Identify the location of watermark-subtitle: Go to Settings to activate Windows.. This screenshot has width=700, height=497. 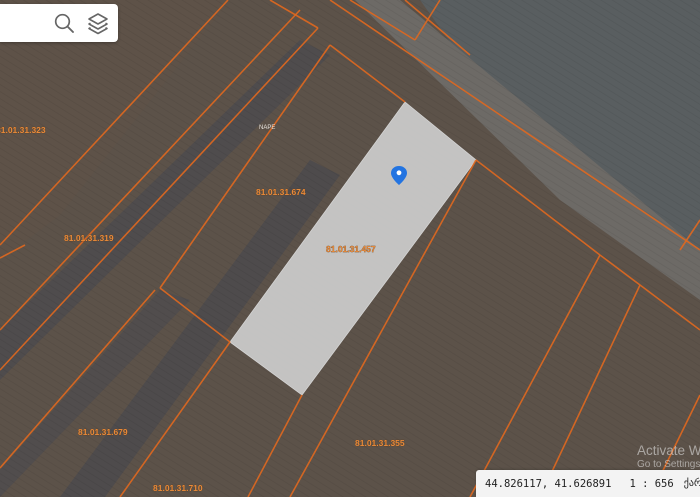
(668, 464).